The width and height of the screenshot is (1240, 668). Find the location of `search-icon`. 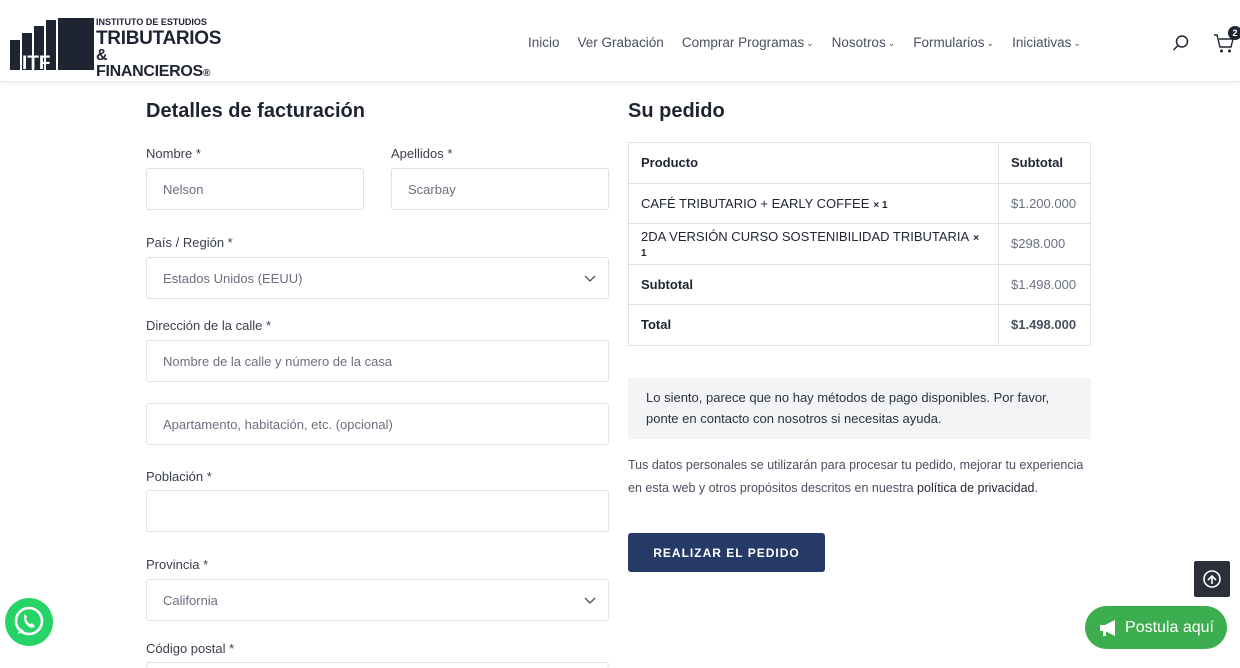

search-icon is located at coordinates (1181, 43).